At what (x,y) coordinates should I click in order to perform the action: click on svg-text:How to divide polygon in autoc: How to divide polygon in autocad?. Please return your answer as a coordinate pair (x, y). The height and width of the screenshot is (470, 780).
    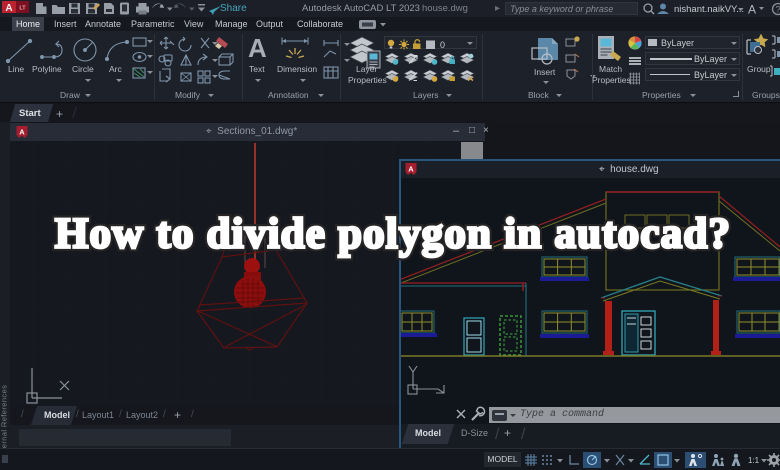
    Looking at the image, I should click on (393, 234).